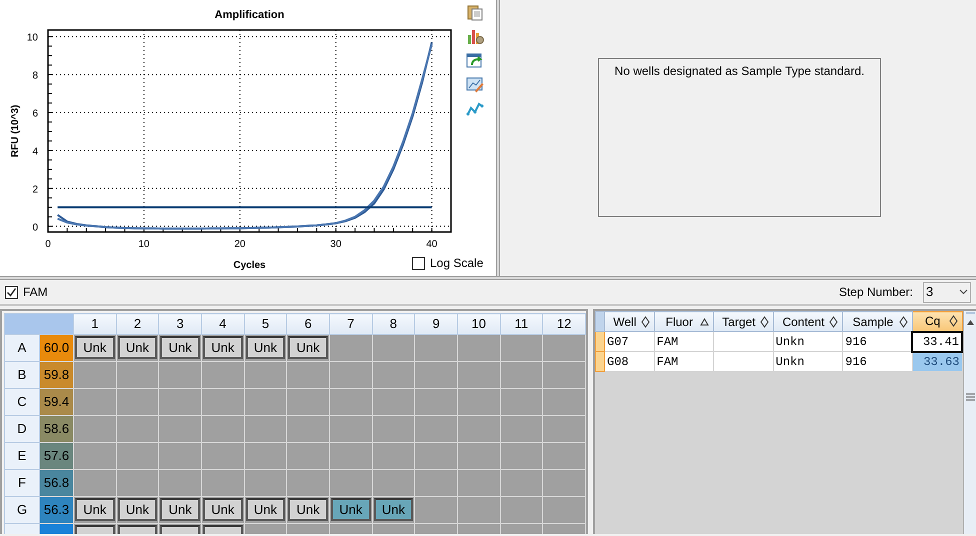  I want to click on empty-message: No wells designated as Sample Type standard., so click(739, 71).